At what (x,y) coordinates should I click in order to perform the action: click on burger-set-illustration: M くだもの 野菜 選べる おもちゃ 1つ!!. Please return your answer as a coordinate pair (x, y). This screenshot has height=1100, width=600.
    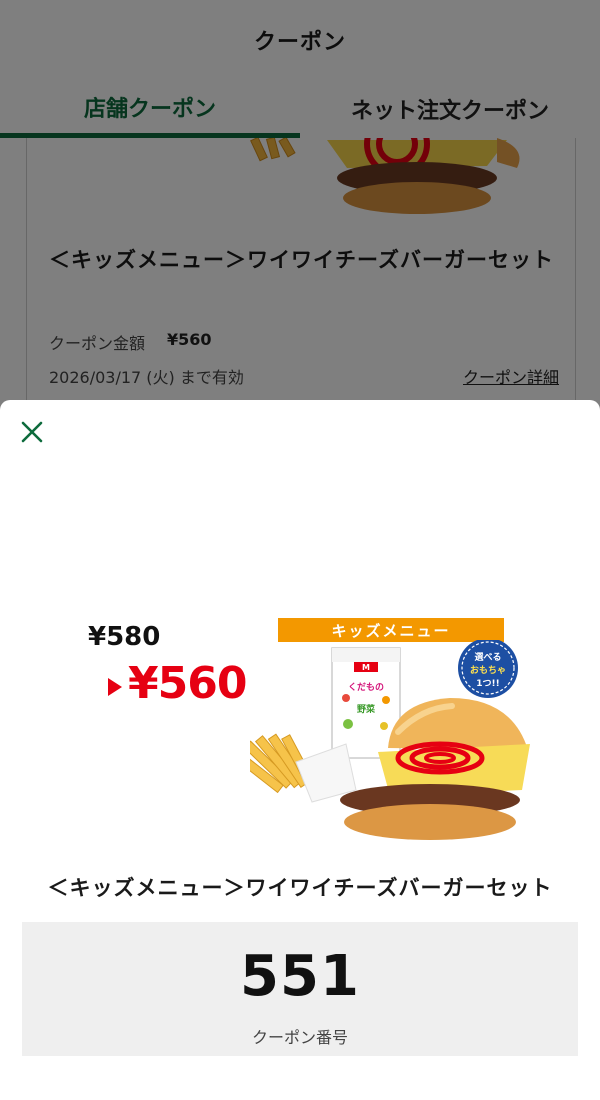
    Looking at the image, I should click on (390, 740).